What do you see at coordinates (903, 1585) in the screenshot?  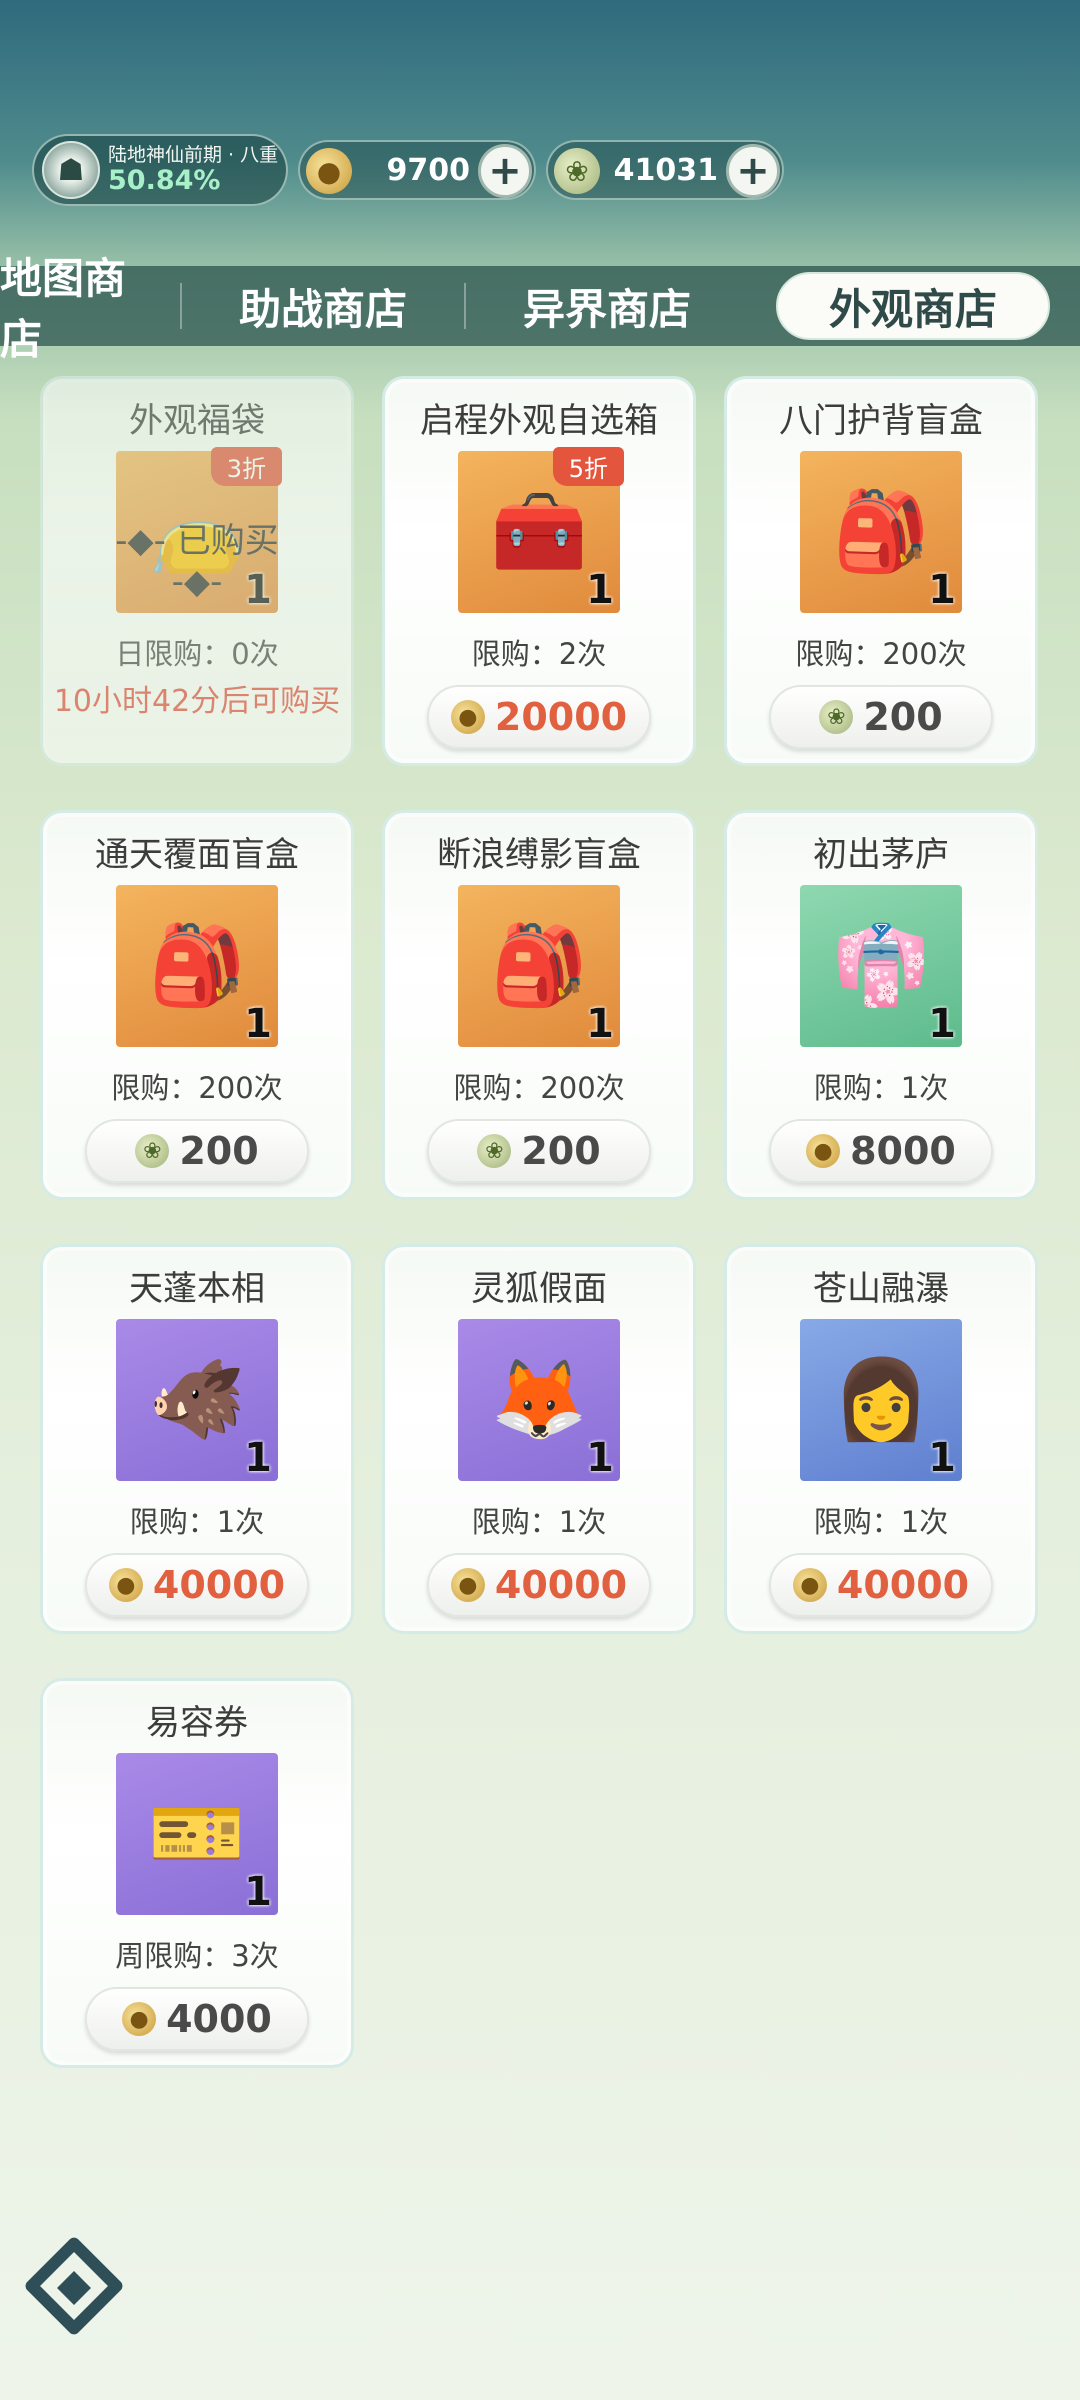 I see `price-amount: 40000` at bounding box center [903, 1585].